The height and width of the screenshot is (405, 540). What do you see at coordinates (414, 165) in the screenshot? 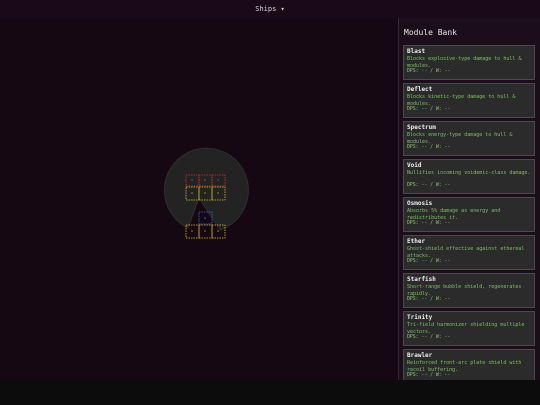
I see `module-name: Void` at bounding box center [414, 165].